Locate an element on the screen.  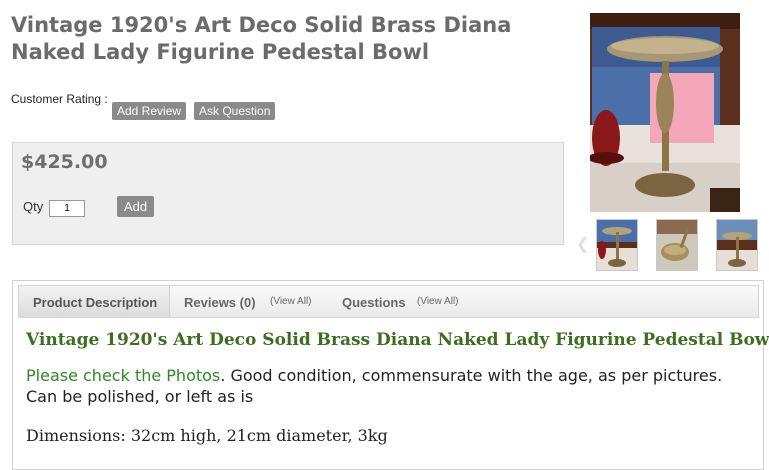
tab-questions: Questions is located at coordinates (374, 302).